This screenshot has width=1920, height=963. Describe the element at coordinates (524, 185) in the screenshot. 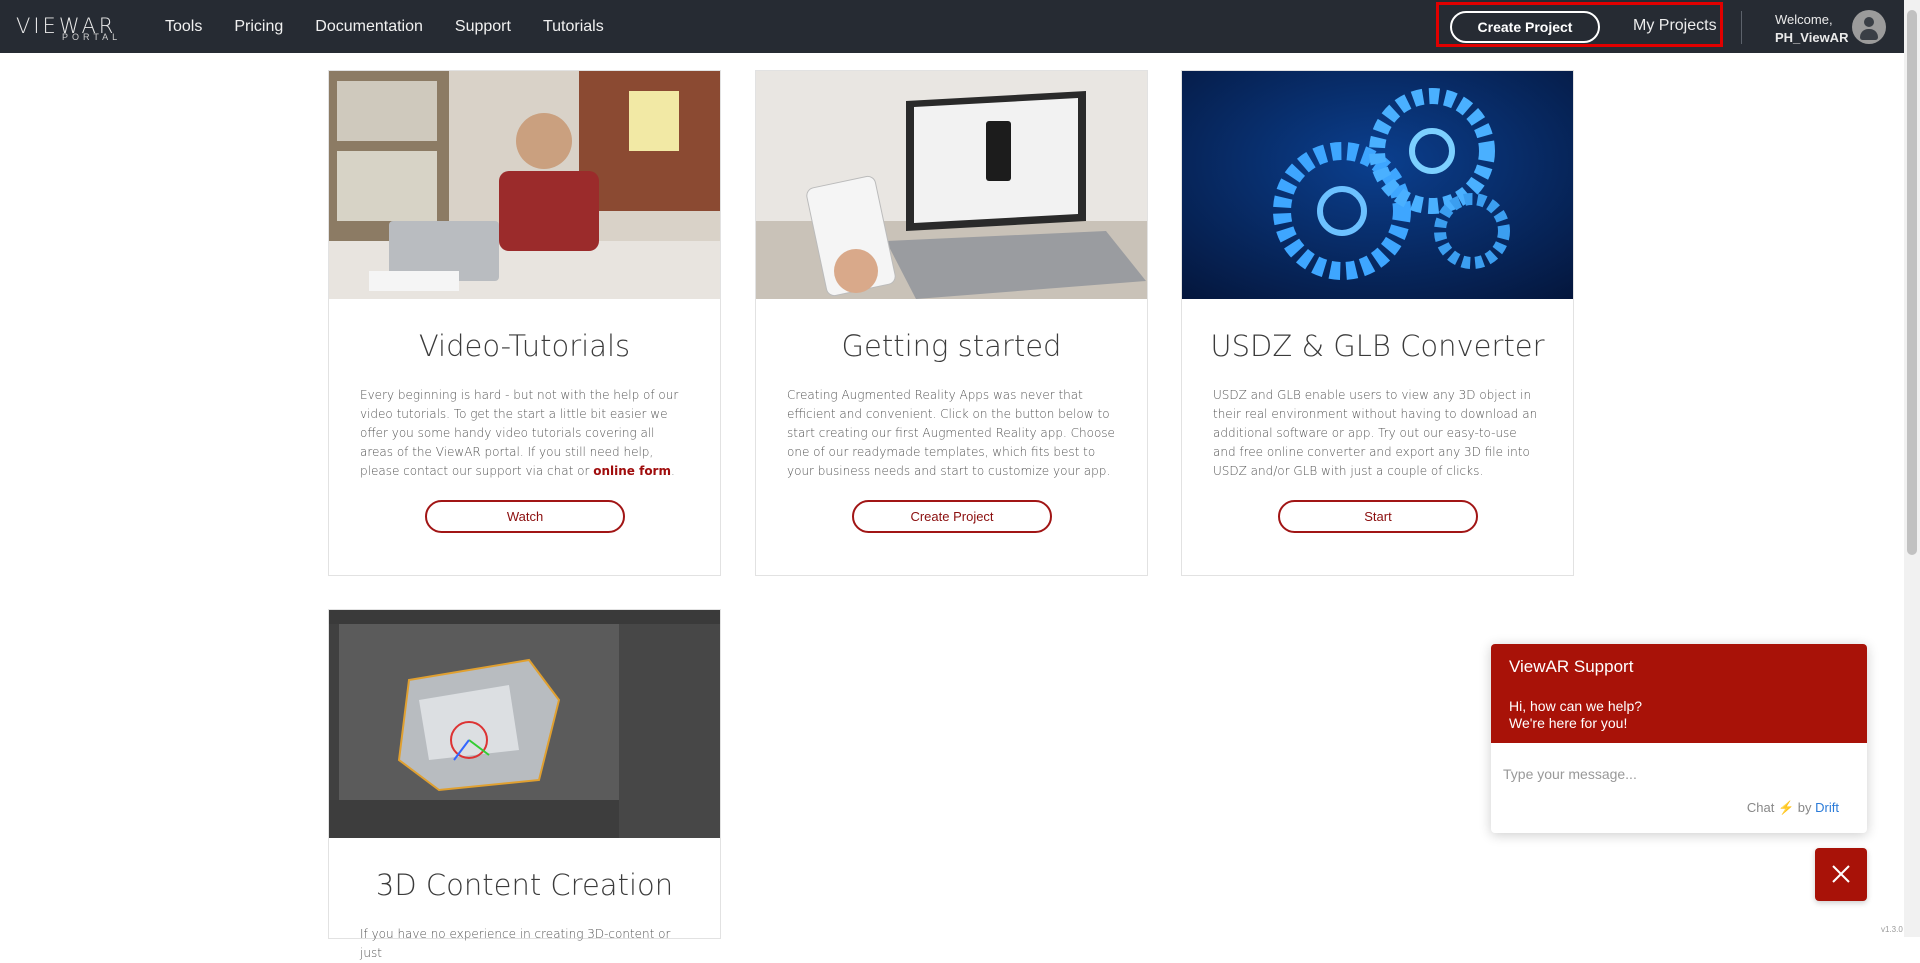

I see `video-tutorials-image` at that location.